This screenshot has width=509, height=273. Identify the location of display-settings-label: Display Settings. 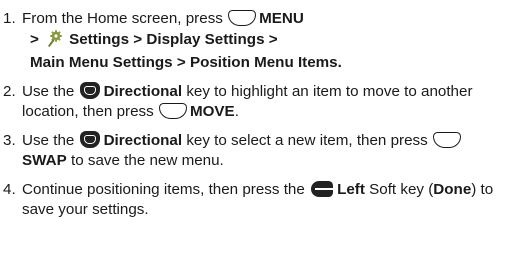
(205, 39).